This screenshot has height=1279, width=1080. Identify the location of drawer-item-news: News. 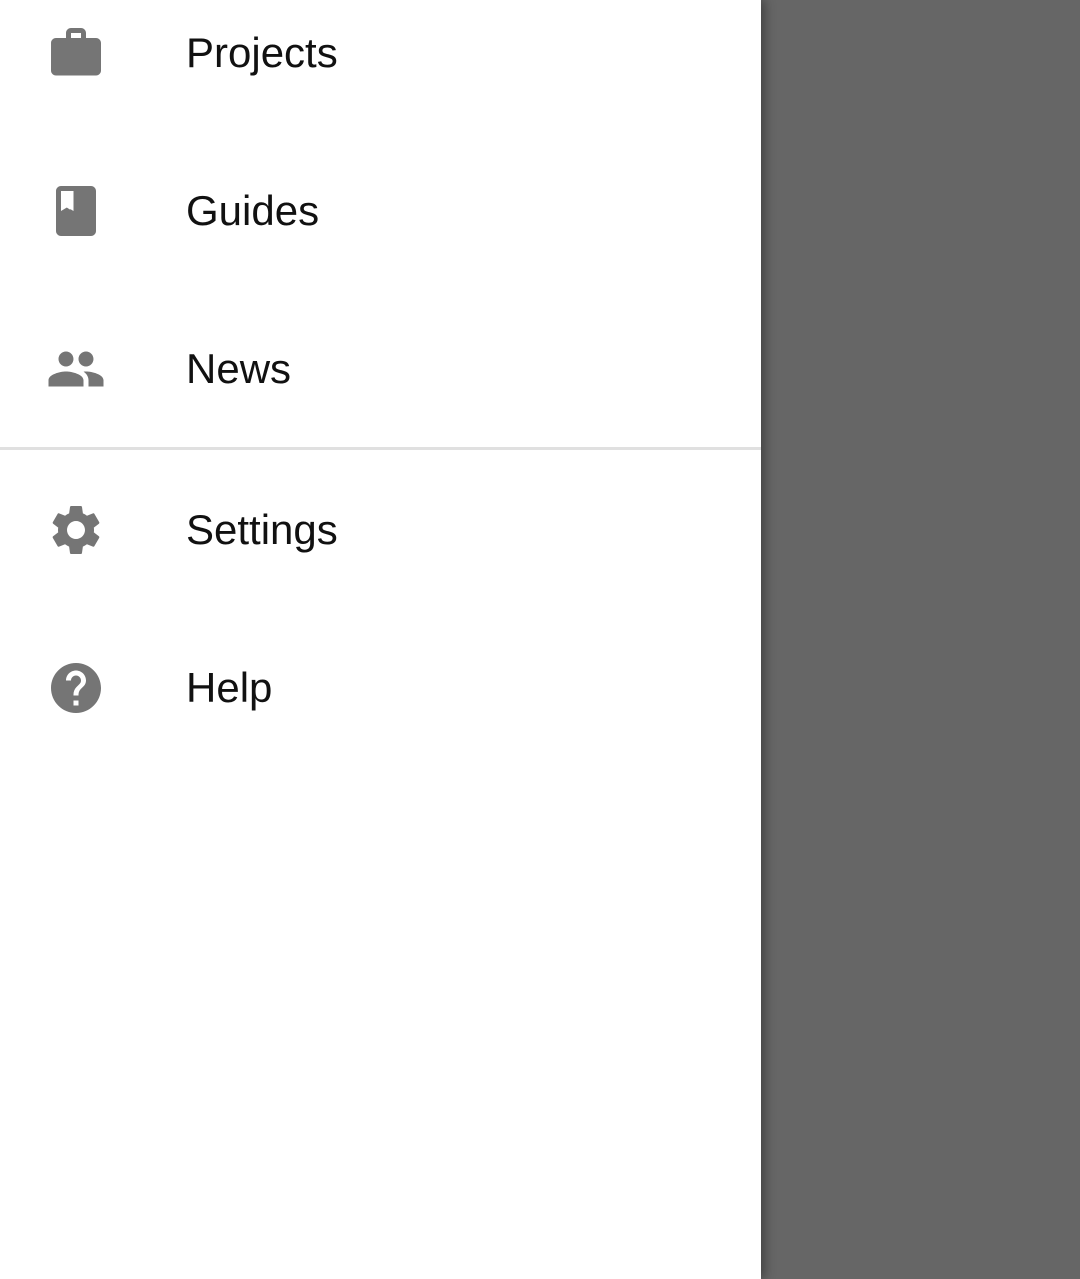
(380, 369).